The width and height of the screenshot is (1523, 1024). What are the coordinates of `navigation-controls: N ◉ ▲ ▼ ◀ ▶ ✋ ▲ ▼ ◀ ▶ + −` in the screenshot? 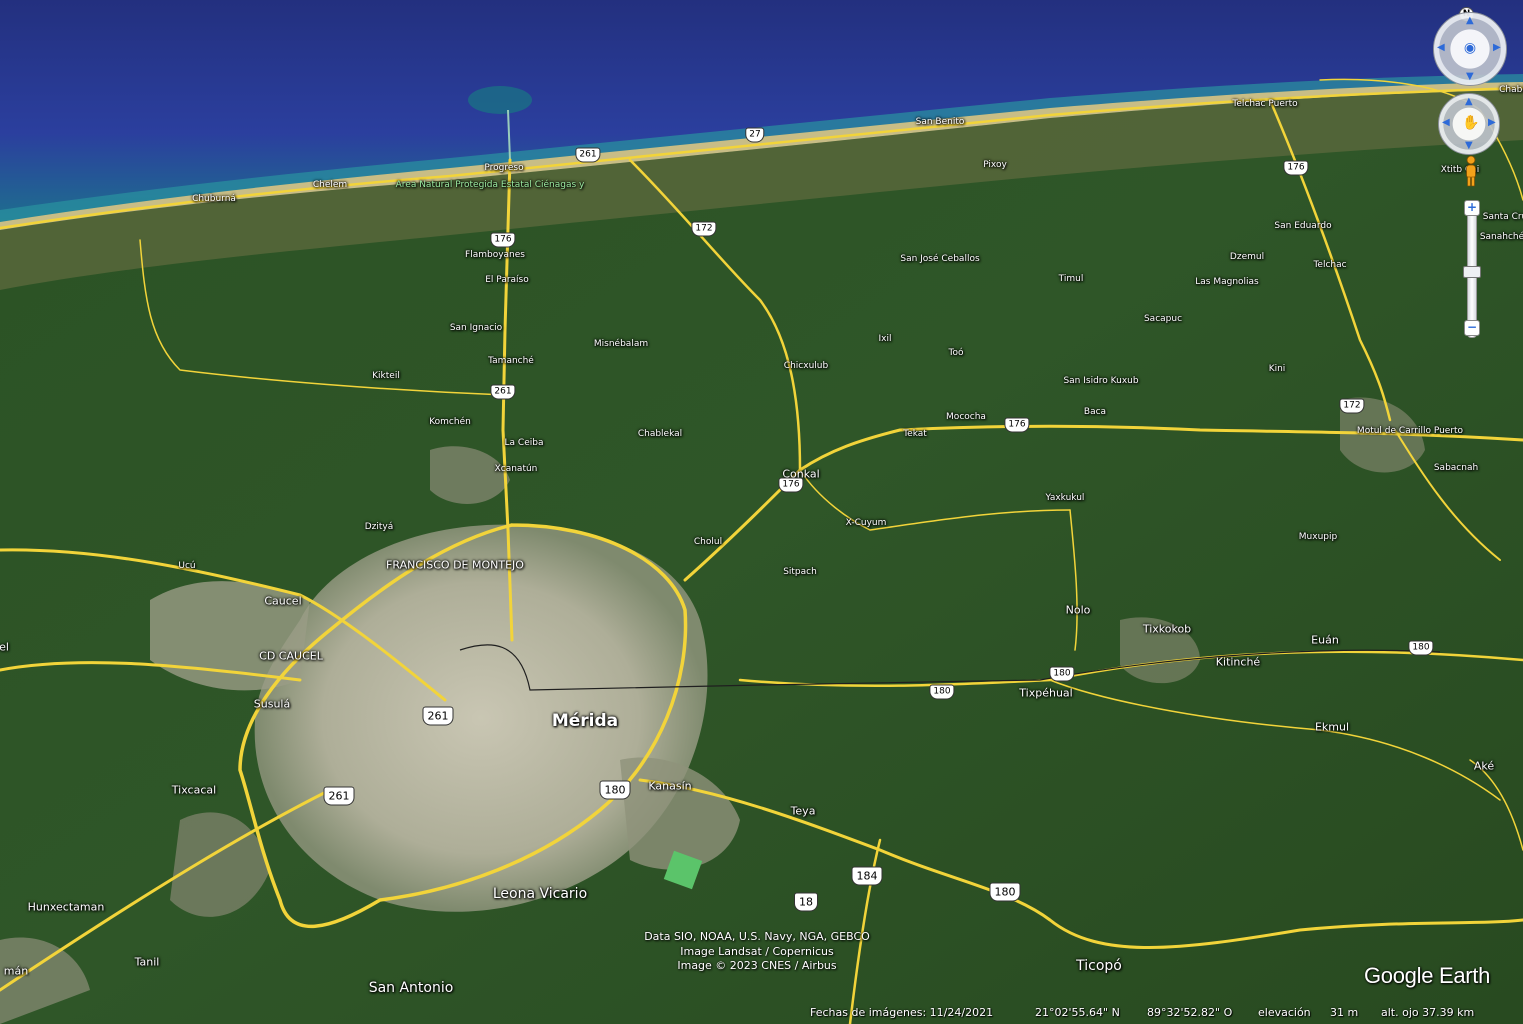 It's located at (1478, 172).